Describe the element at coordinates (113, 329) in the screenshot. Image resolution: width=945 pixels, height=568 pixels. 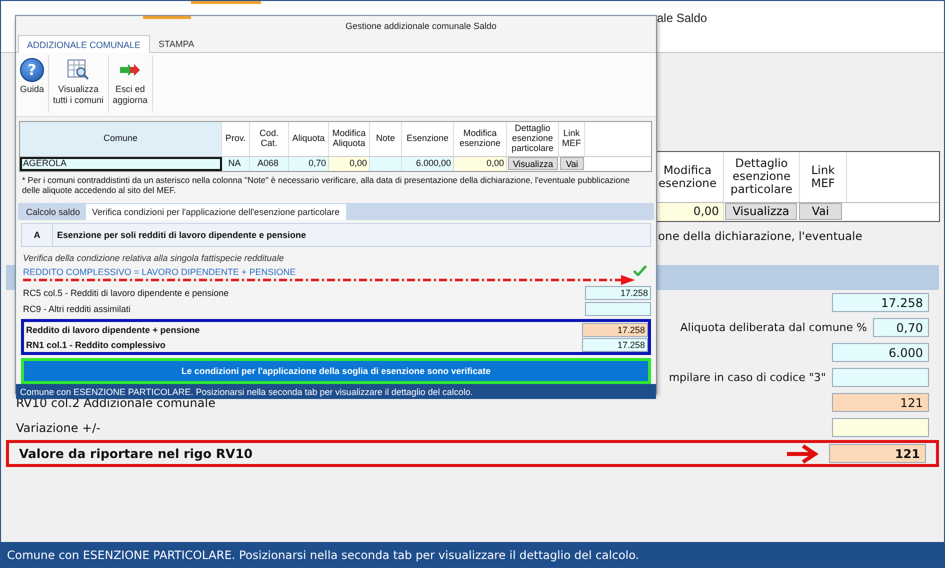
I see `field-label: Reddito di lavoro dipendente + pensione` at that location.